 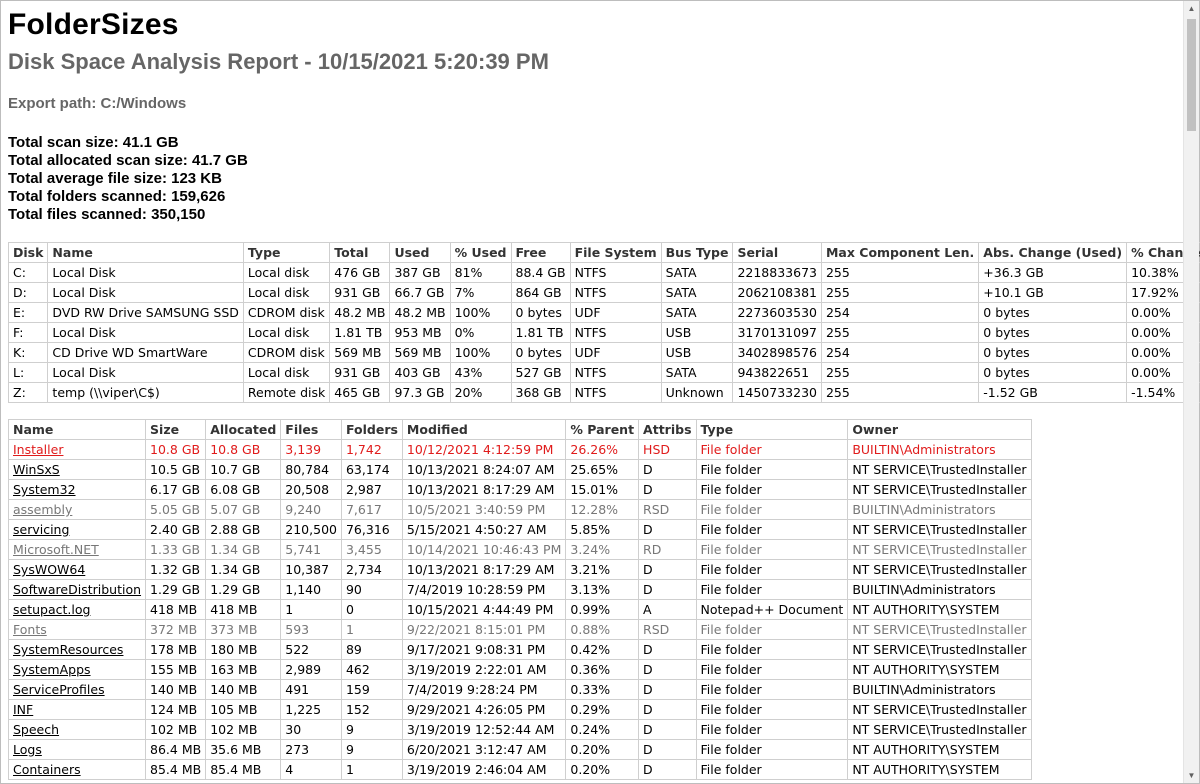 I want to click on folder-cell: 10,387, so click(x=311, y=569).